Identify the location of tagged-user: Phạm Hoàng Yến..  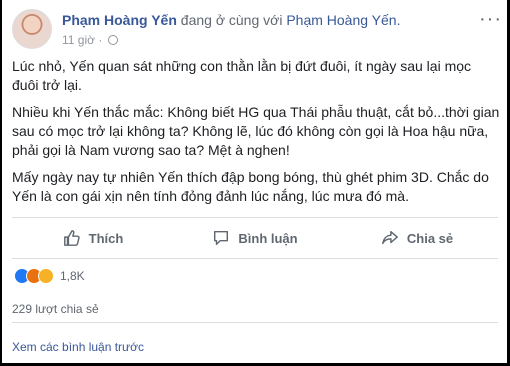
(343, 20).